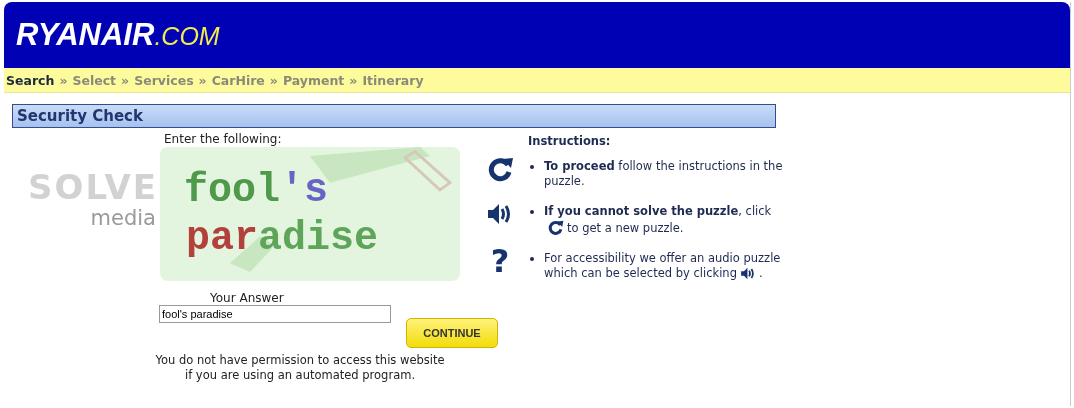  Describe the element at coordinates (658, 211) in the screenshot. I see `instruction-text: If you cannot solve the puzzle, click` at that location.